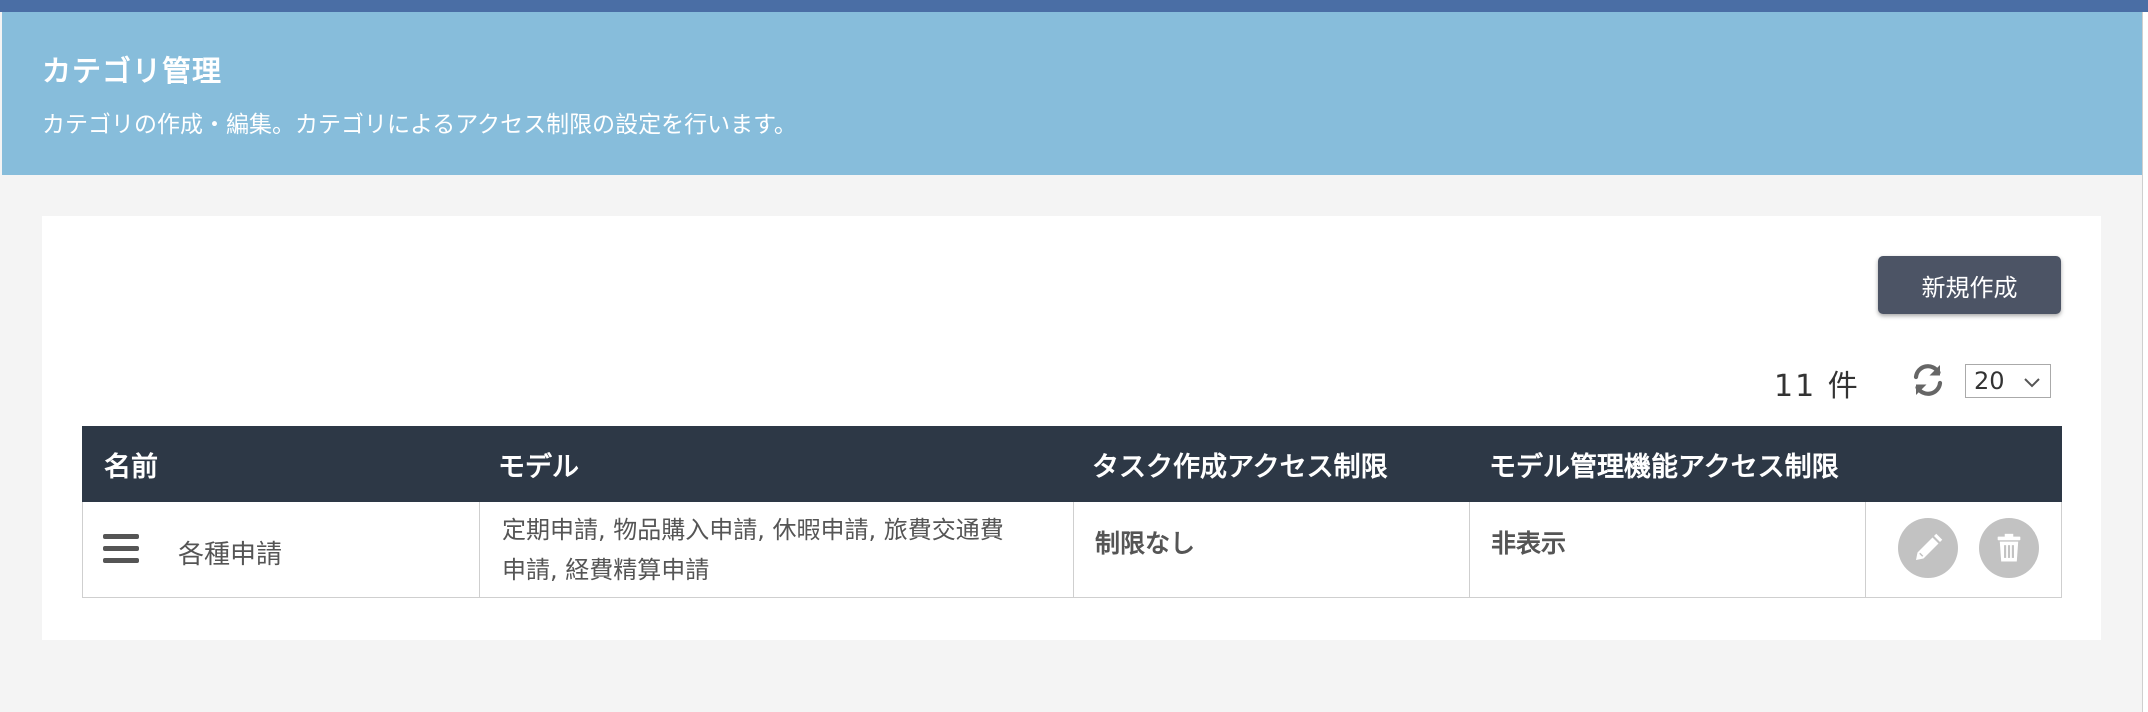 The width and height of the screenshot is (2148, 712). Describe the element at coordinates (2032, 380) in the screenshot. I see `chevron-down-icon` at that location.